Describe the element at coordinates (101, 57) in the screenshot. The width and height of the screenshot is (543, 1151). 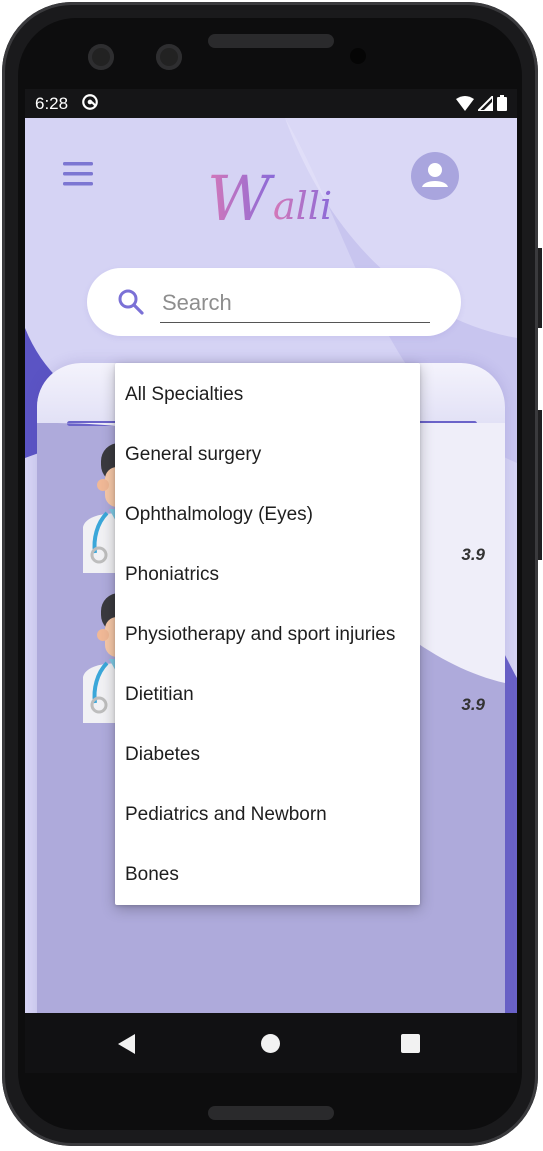
I see `front-camera-left` at that location.